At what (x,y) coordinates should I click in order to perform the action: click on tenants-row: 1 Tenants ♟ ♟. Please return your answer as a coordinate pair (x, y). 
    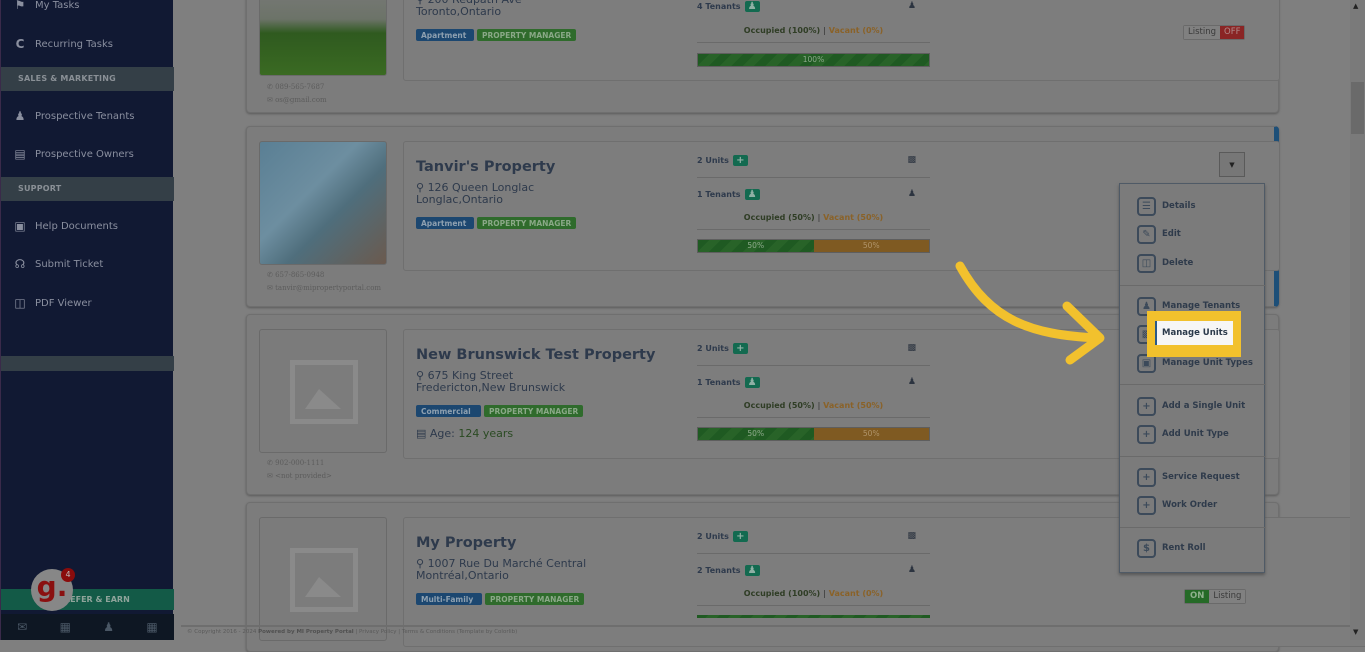
    Looking at the image, I should click on (813, 194).